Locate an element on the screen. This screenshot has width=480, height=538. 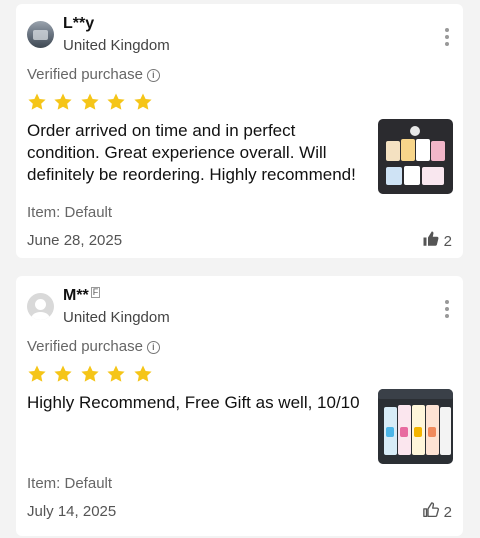
reviewer-name: M** F is located at coordinates (82, 296).